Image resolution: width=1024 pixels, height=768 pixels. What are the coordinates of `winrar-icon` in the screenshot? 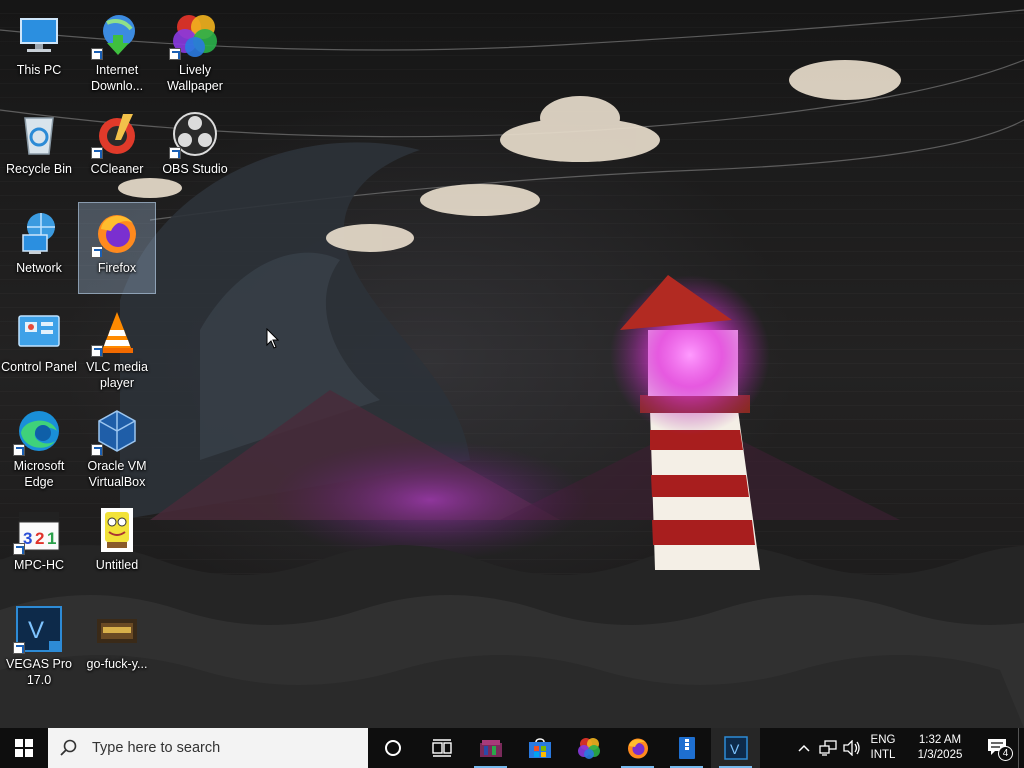 It's located at (490, 748).